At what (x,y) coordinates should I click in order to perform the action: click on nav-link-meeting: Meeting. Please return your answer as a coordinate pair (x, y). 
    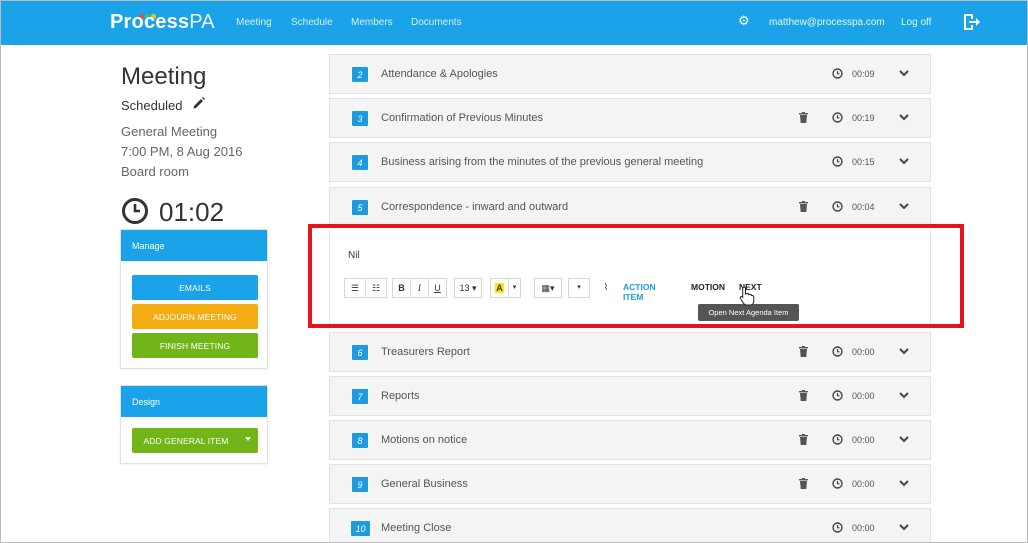
    Looking at the image, I should click on (254, 22).